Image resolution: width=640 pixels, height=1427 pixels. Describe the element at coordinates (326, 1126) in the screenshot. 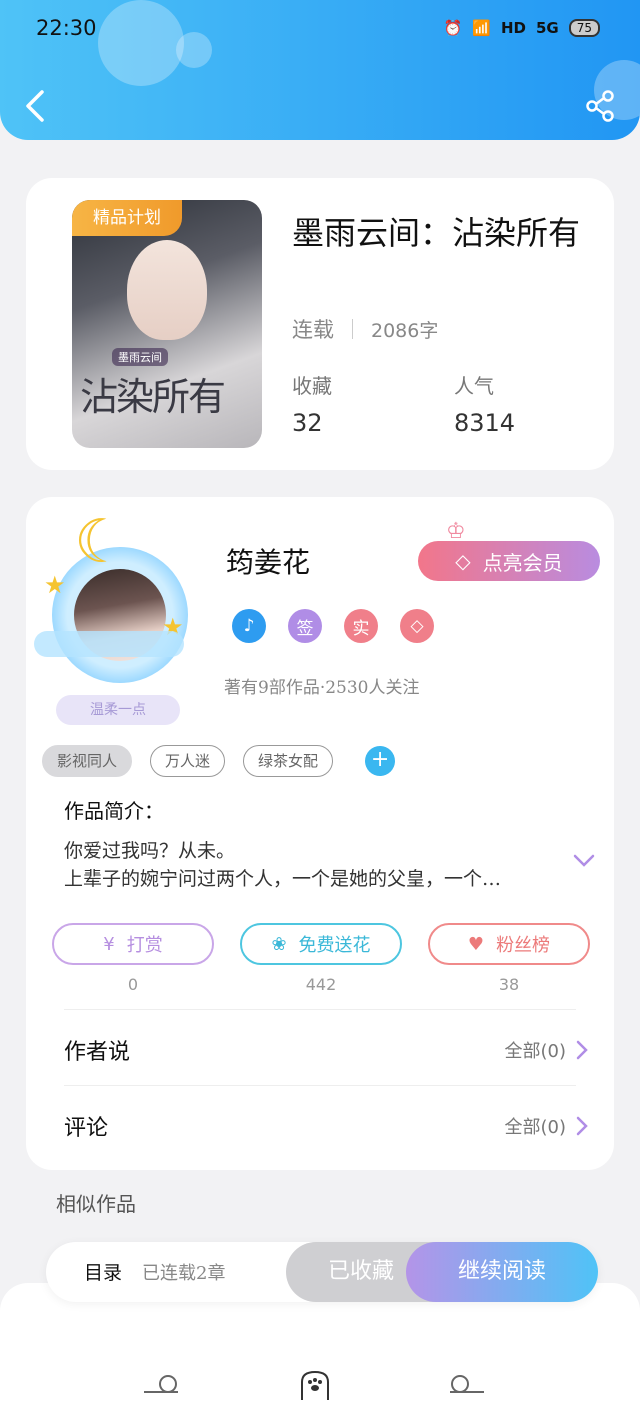

I see `comments-row: 评论 全部(0)` at that location.